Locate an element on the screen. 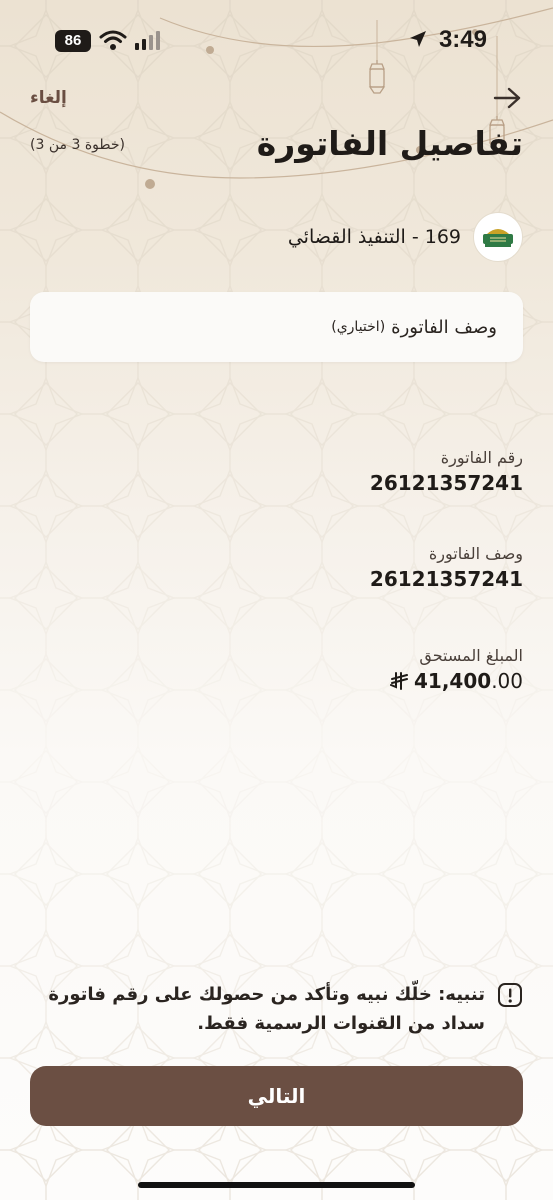 This screenshot has width=553, height=1200. amount-integer: 41,400 is located at coordinates (453, 681).